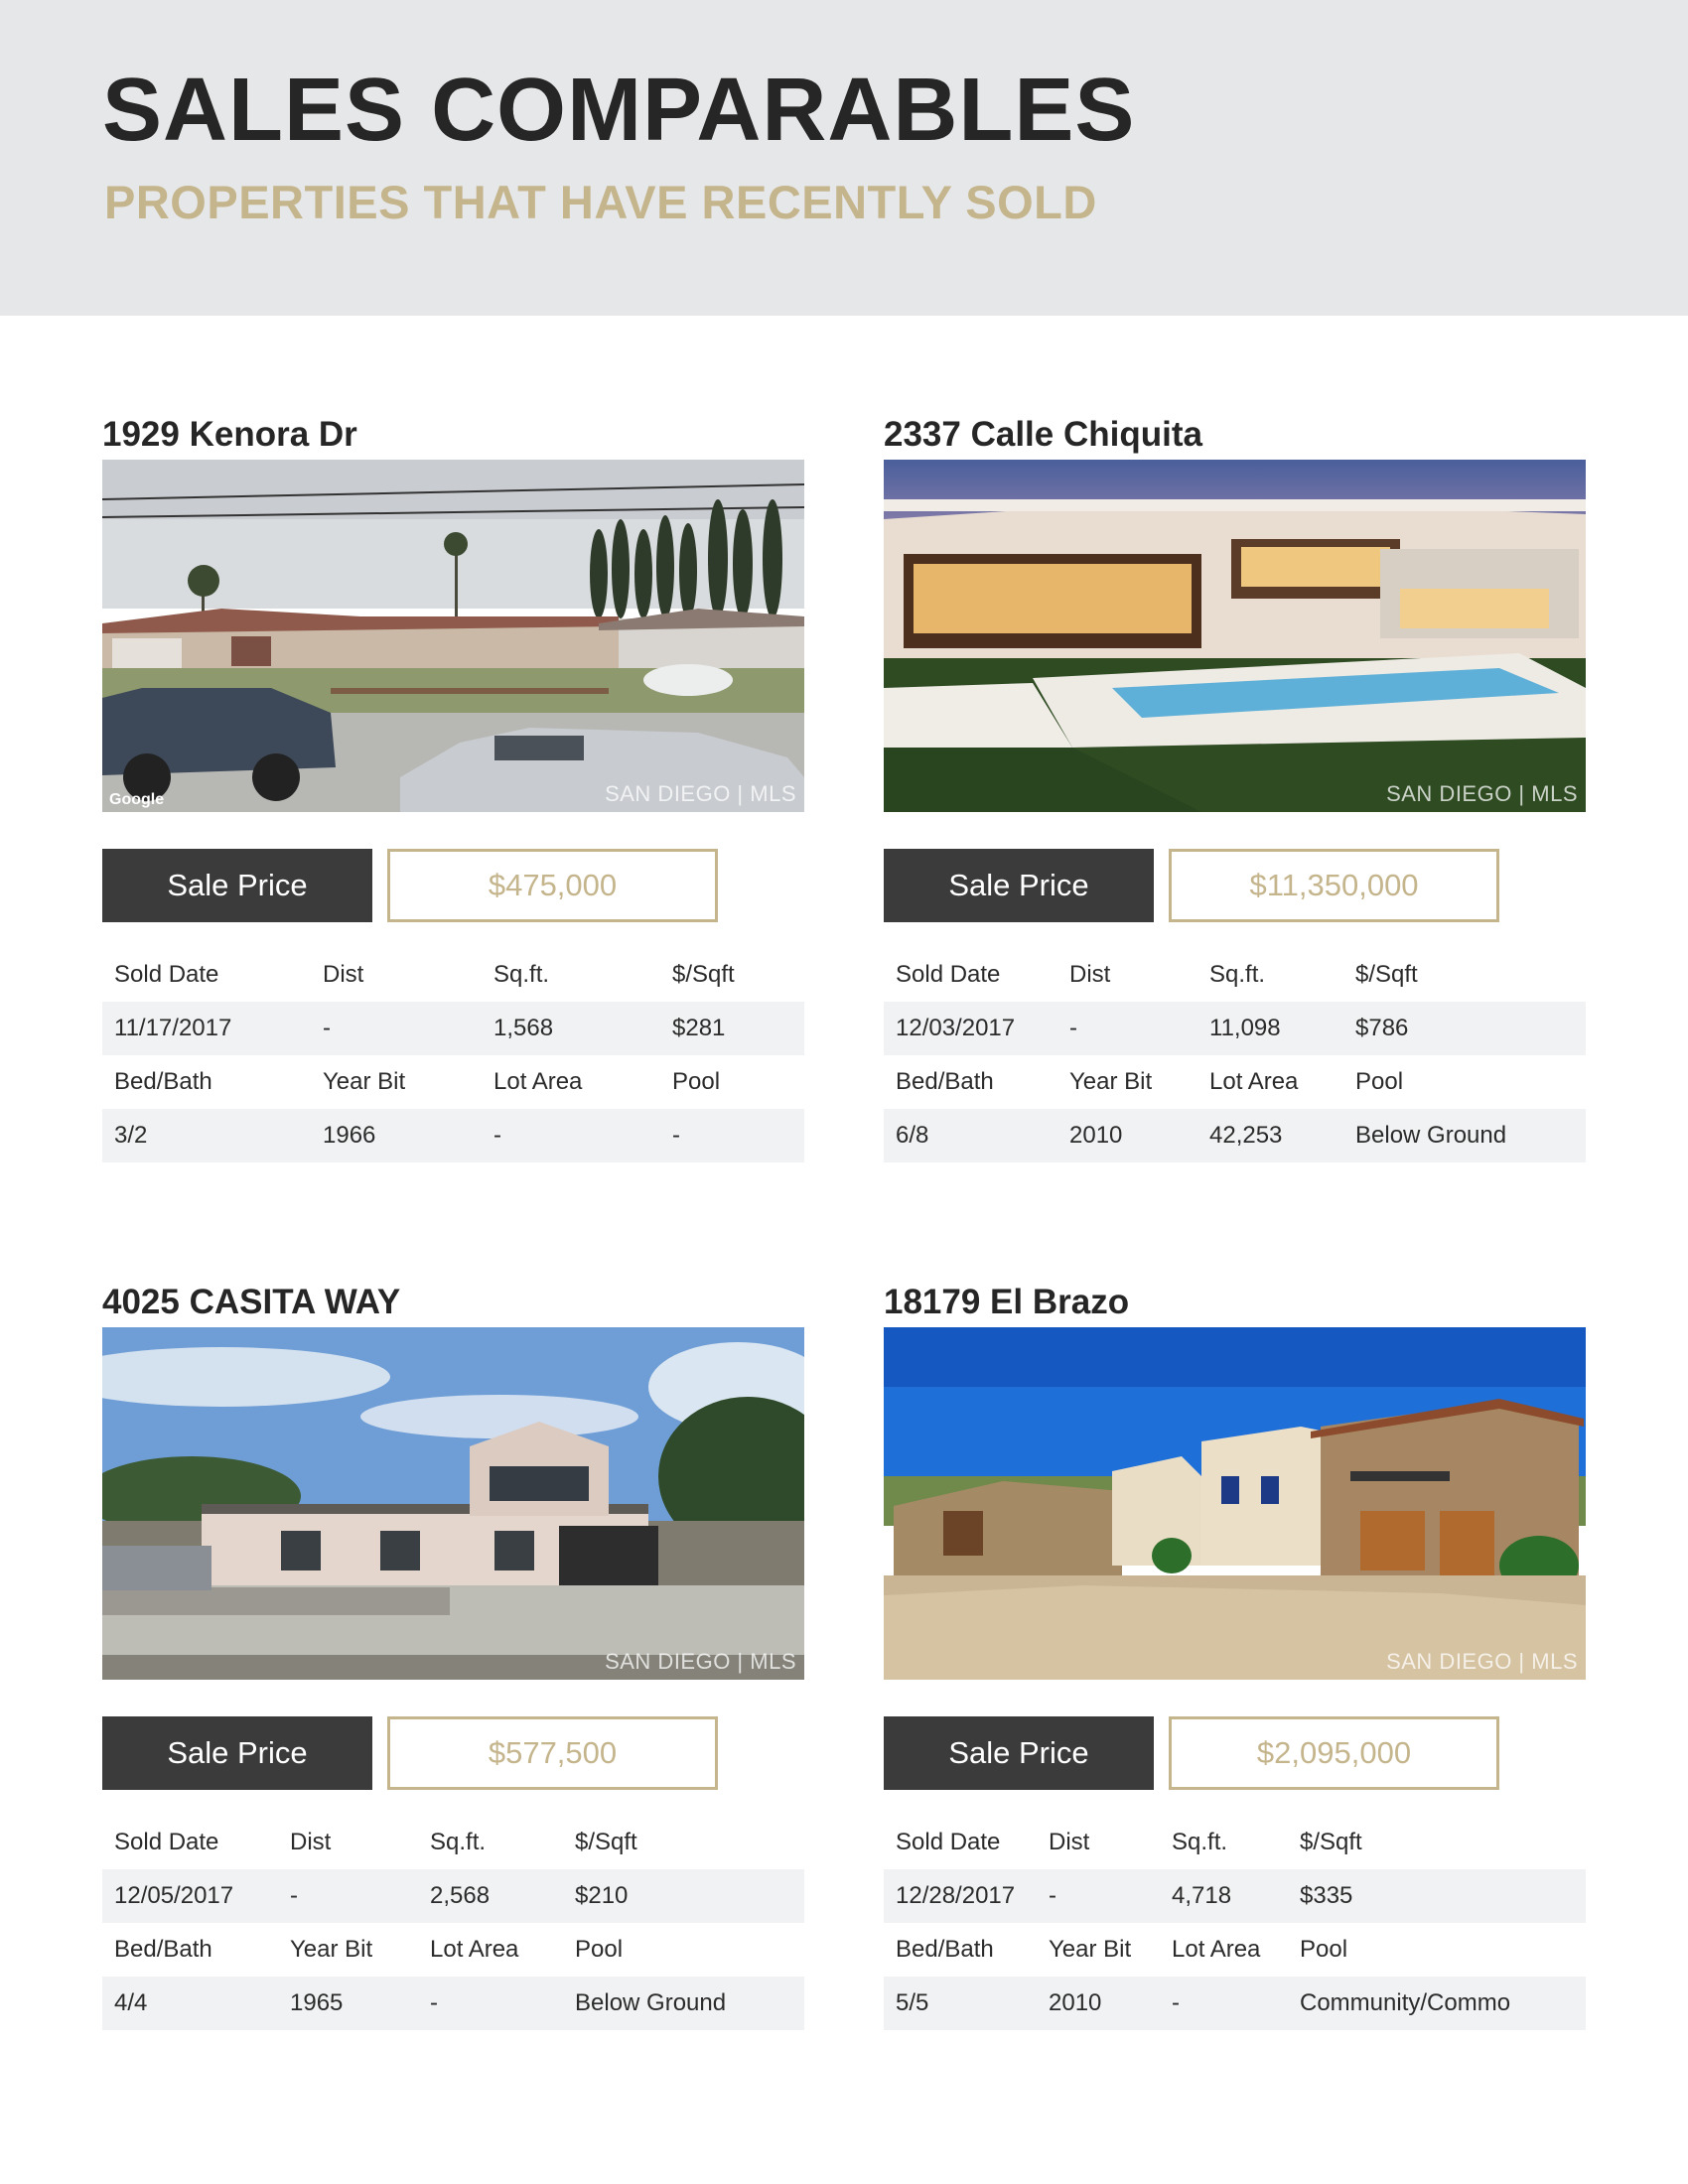 The width and height of the screenshot is (1688, 2184). What do you see at coordinates (1007, 1302) in the screenshot?
I see `listing-address: 18179 El Brazo` at bounding box center [1007, 1302].